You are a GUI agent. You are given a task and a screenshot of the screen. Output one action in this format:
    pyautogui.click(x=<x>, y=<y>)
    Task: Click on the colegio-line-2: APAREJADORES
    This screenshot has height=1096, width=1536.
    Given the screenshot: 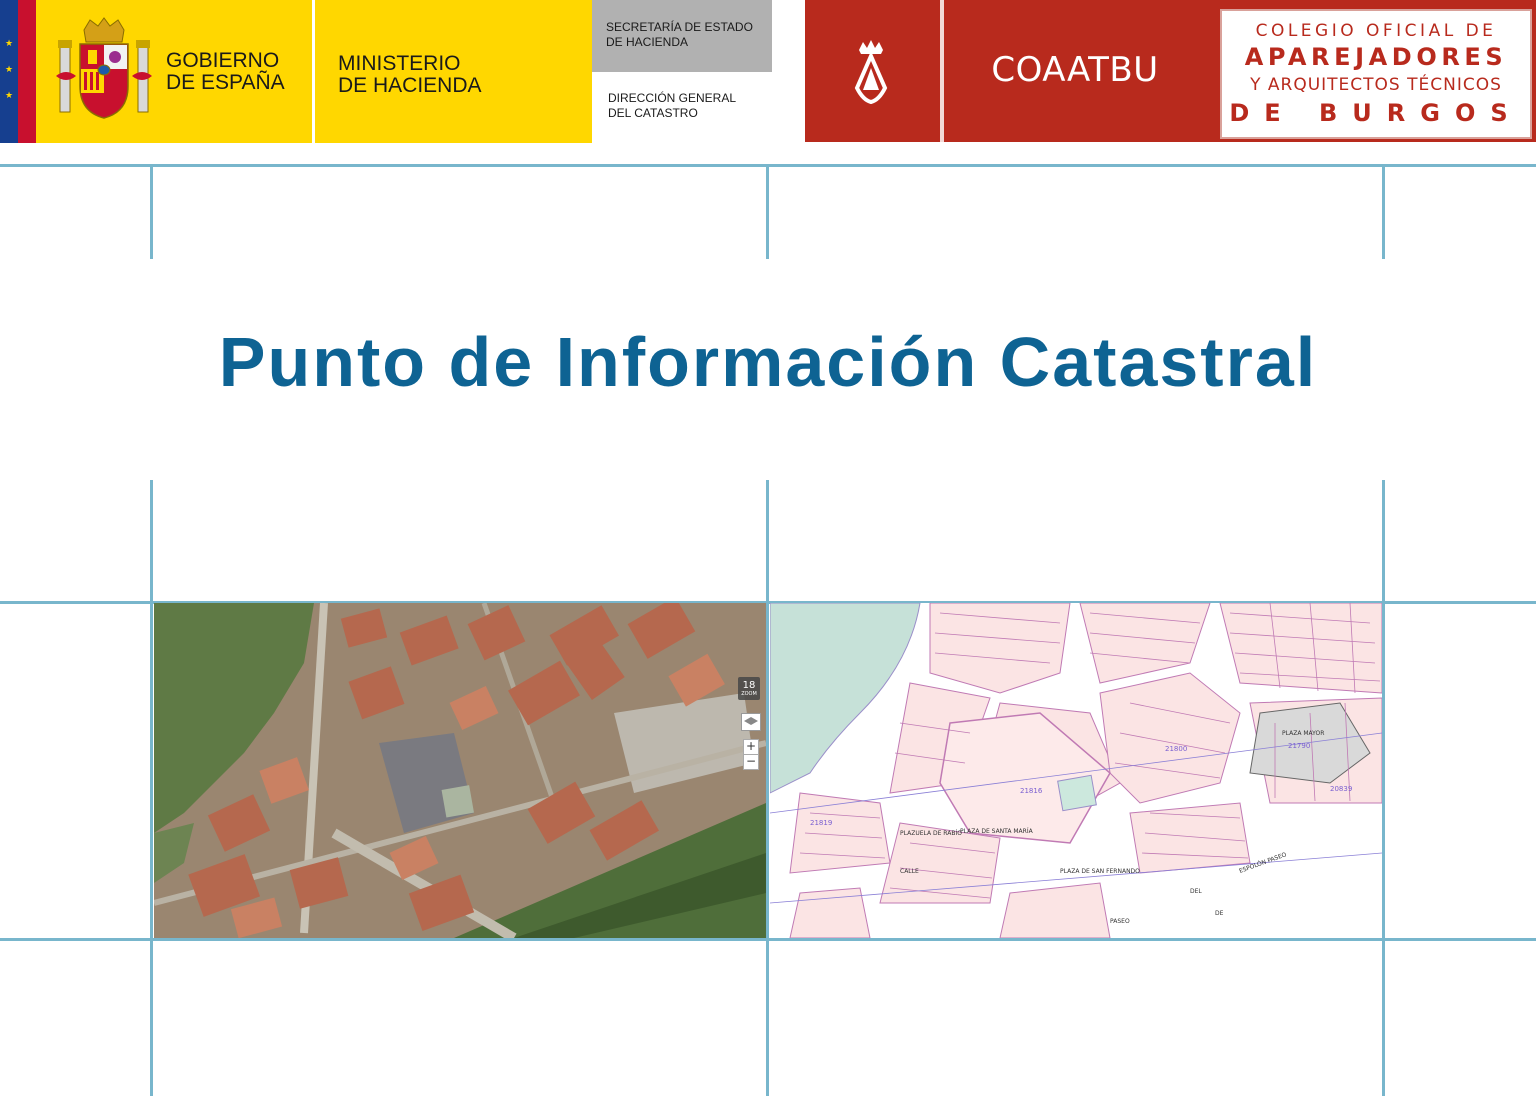 What is the action you would take?
    pyautogui.click(x=1376, y=57)
    